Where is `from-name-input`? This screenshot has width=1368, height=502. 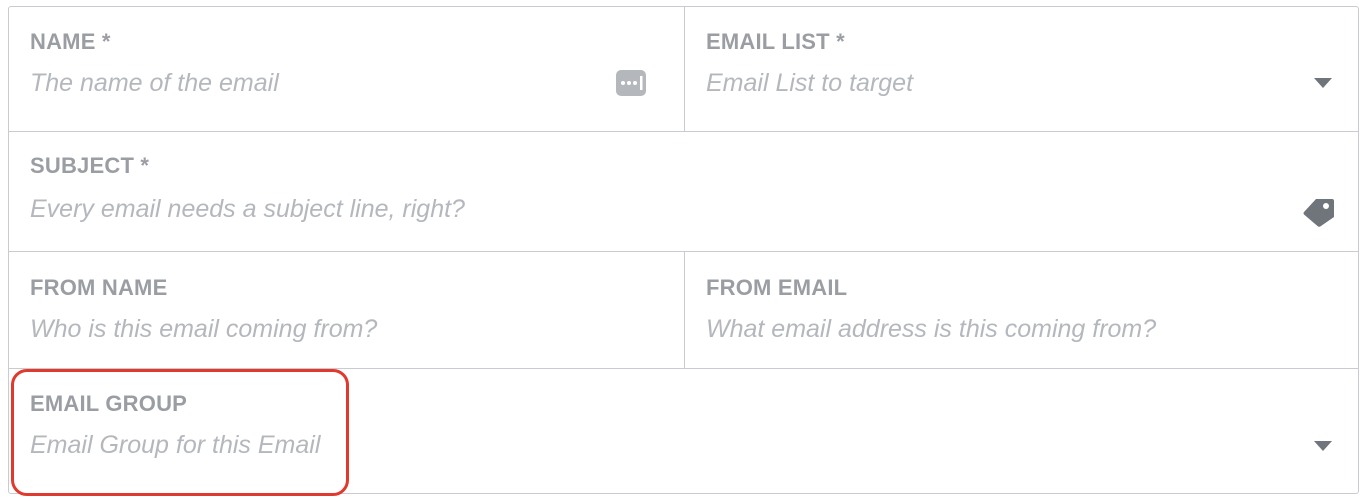 from-name-input is located at coordinates (327, 329).